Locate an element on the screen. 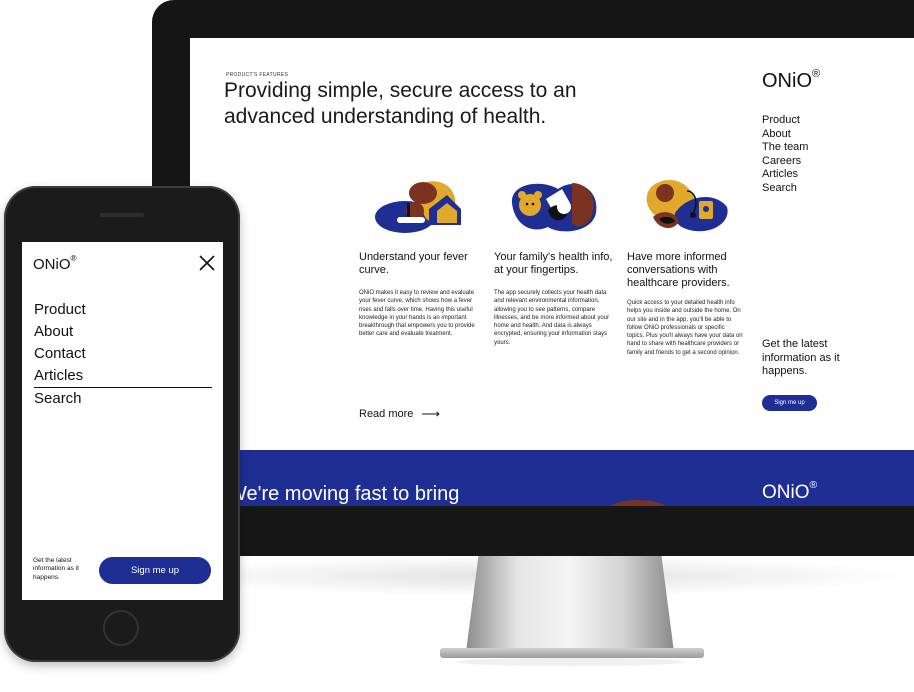  child-with-thermometer-illustration is located at coordinates (418, 207).